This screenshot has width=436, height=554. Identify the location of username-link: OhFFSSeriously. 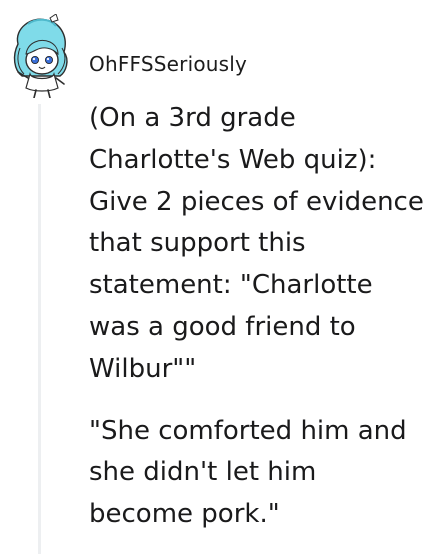
(168, 64).